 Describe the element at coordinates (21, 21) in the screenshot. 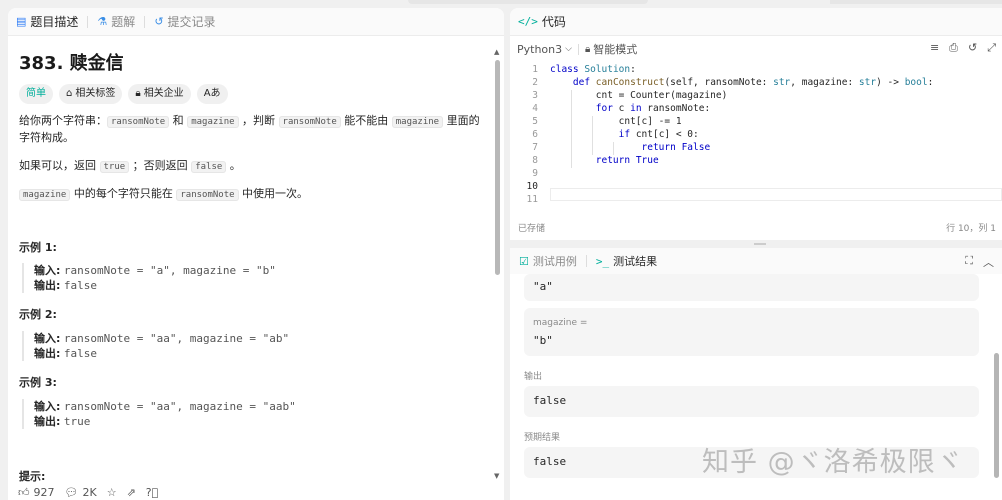

I see `document-icon: ▤` at that location.